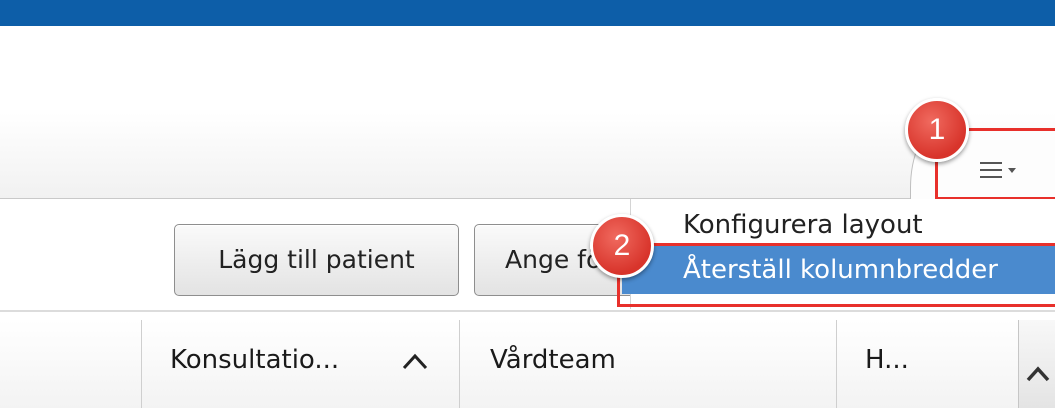  What do you see at coordinates (527, 311) in the screenshot?
I see `table-divider` at bounding box center [527, 311].